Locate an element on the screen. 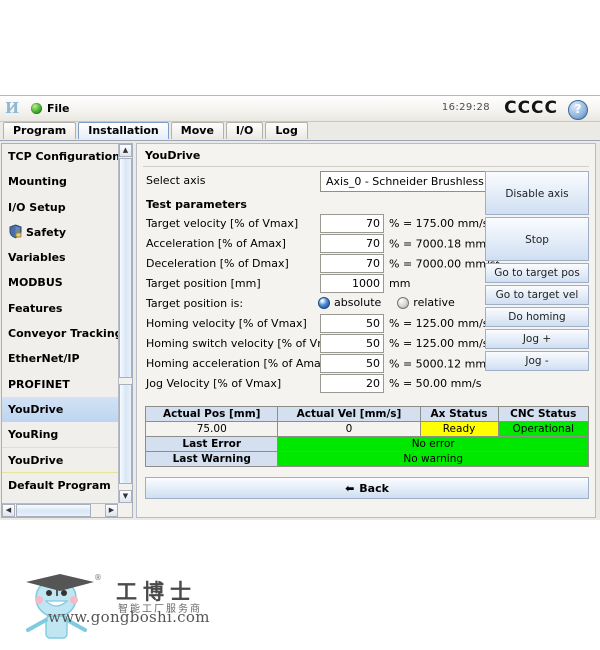 The height and width of the screenshot is (650, 600). parameter-label: Homing velocity [% of Vmax] is located at coordinates (226, 323).